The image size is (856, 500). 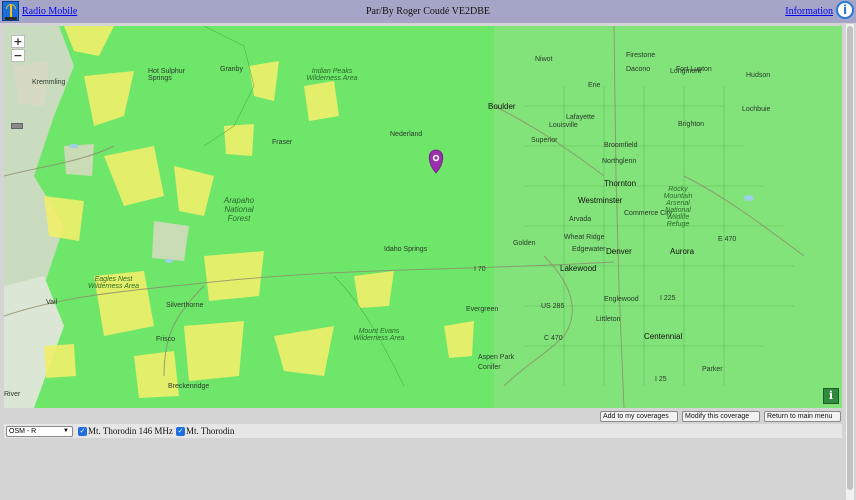 I want to click on layer-toggle-icon, so click(x=17, y=126).